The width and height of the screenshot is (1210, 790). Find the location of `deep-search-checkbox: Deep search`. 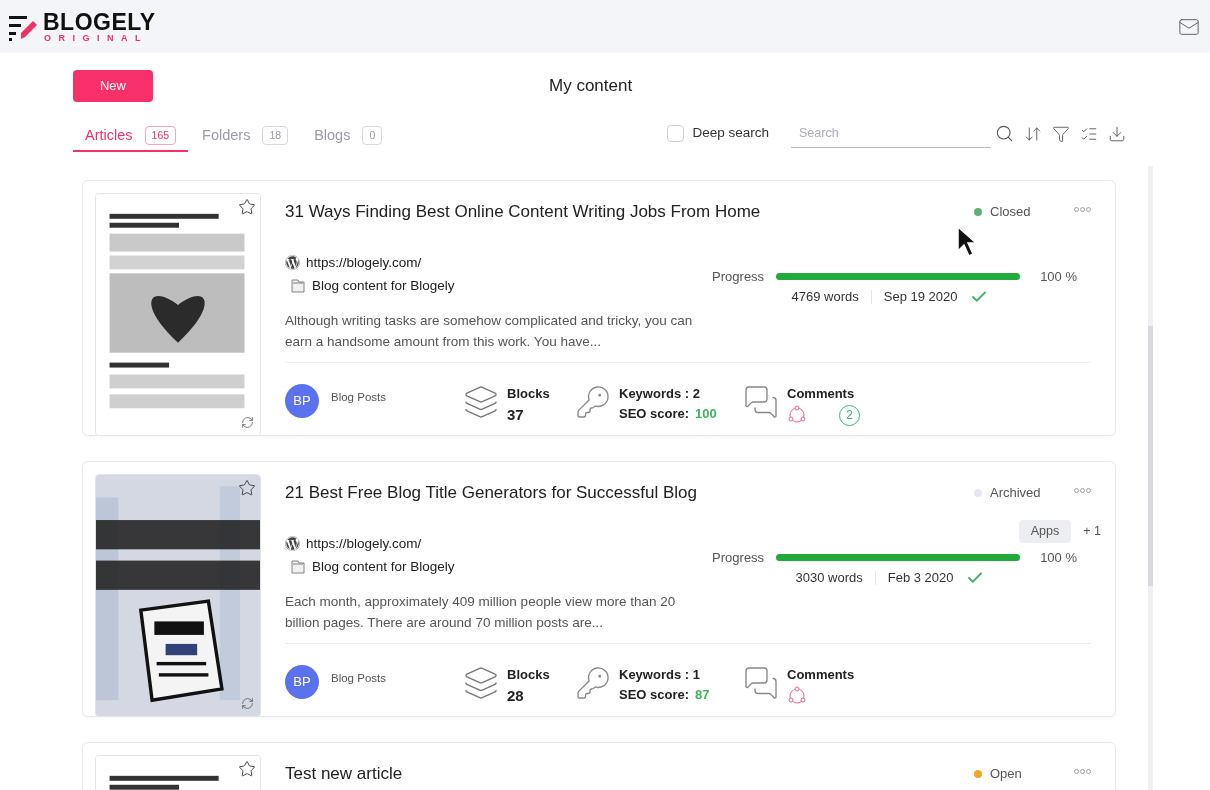

deep-search-checkbox: Deep search is located at coordinates (718, 133).